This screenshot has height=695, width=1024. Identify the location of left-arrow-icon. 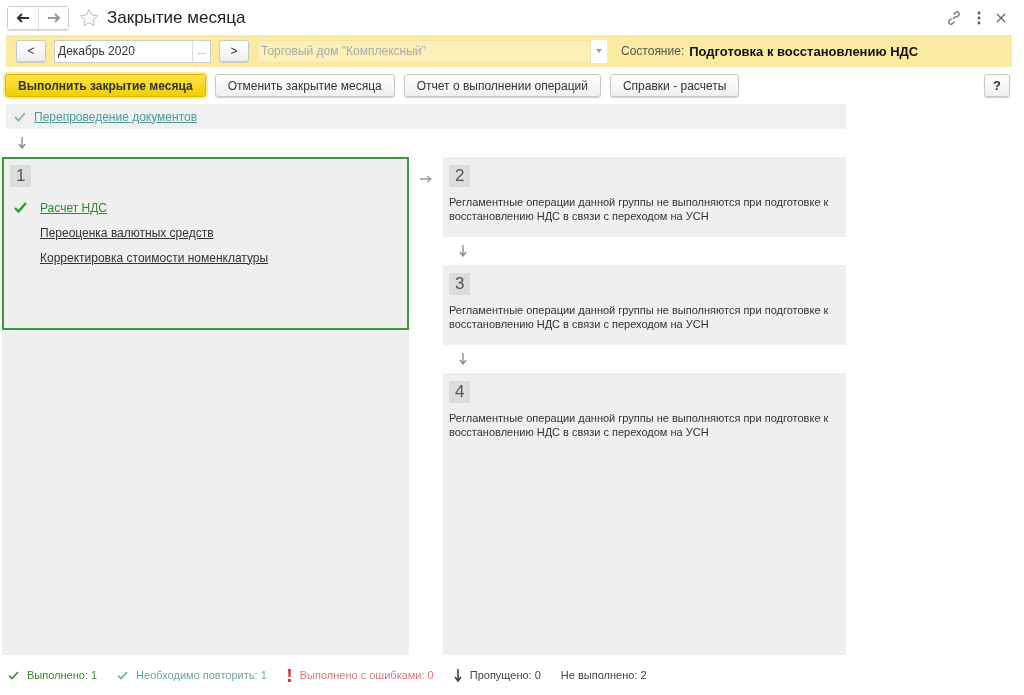
(23, 17).